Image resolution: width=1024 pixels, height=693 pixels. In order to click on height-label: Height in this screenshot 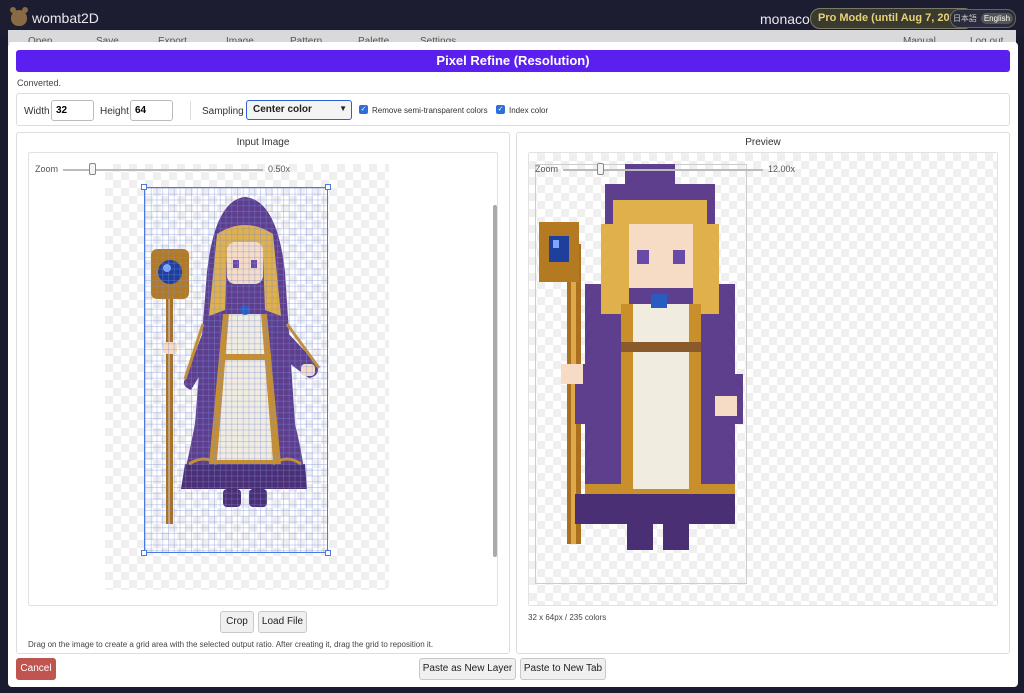, I will do `click(114, 111)`.